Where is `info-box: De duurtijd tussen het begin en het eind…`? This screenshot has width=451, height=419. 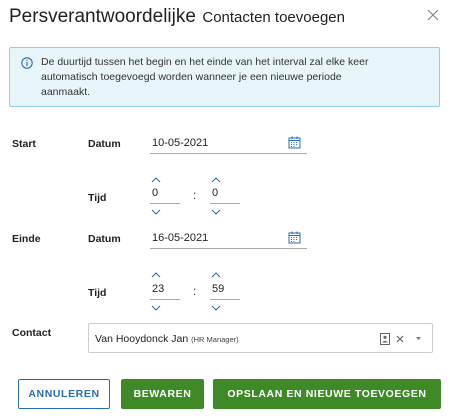 info-box: De duurtijd tussen het begin en het eind… is located at coordinates (224, 77).